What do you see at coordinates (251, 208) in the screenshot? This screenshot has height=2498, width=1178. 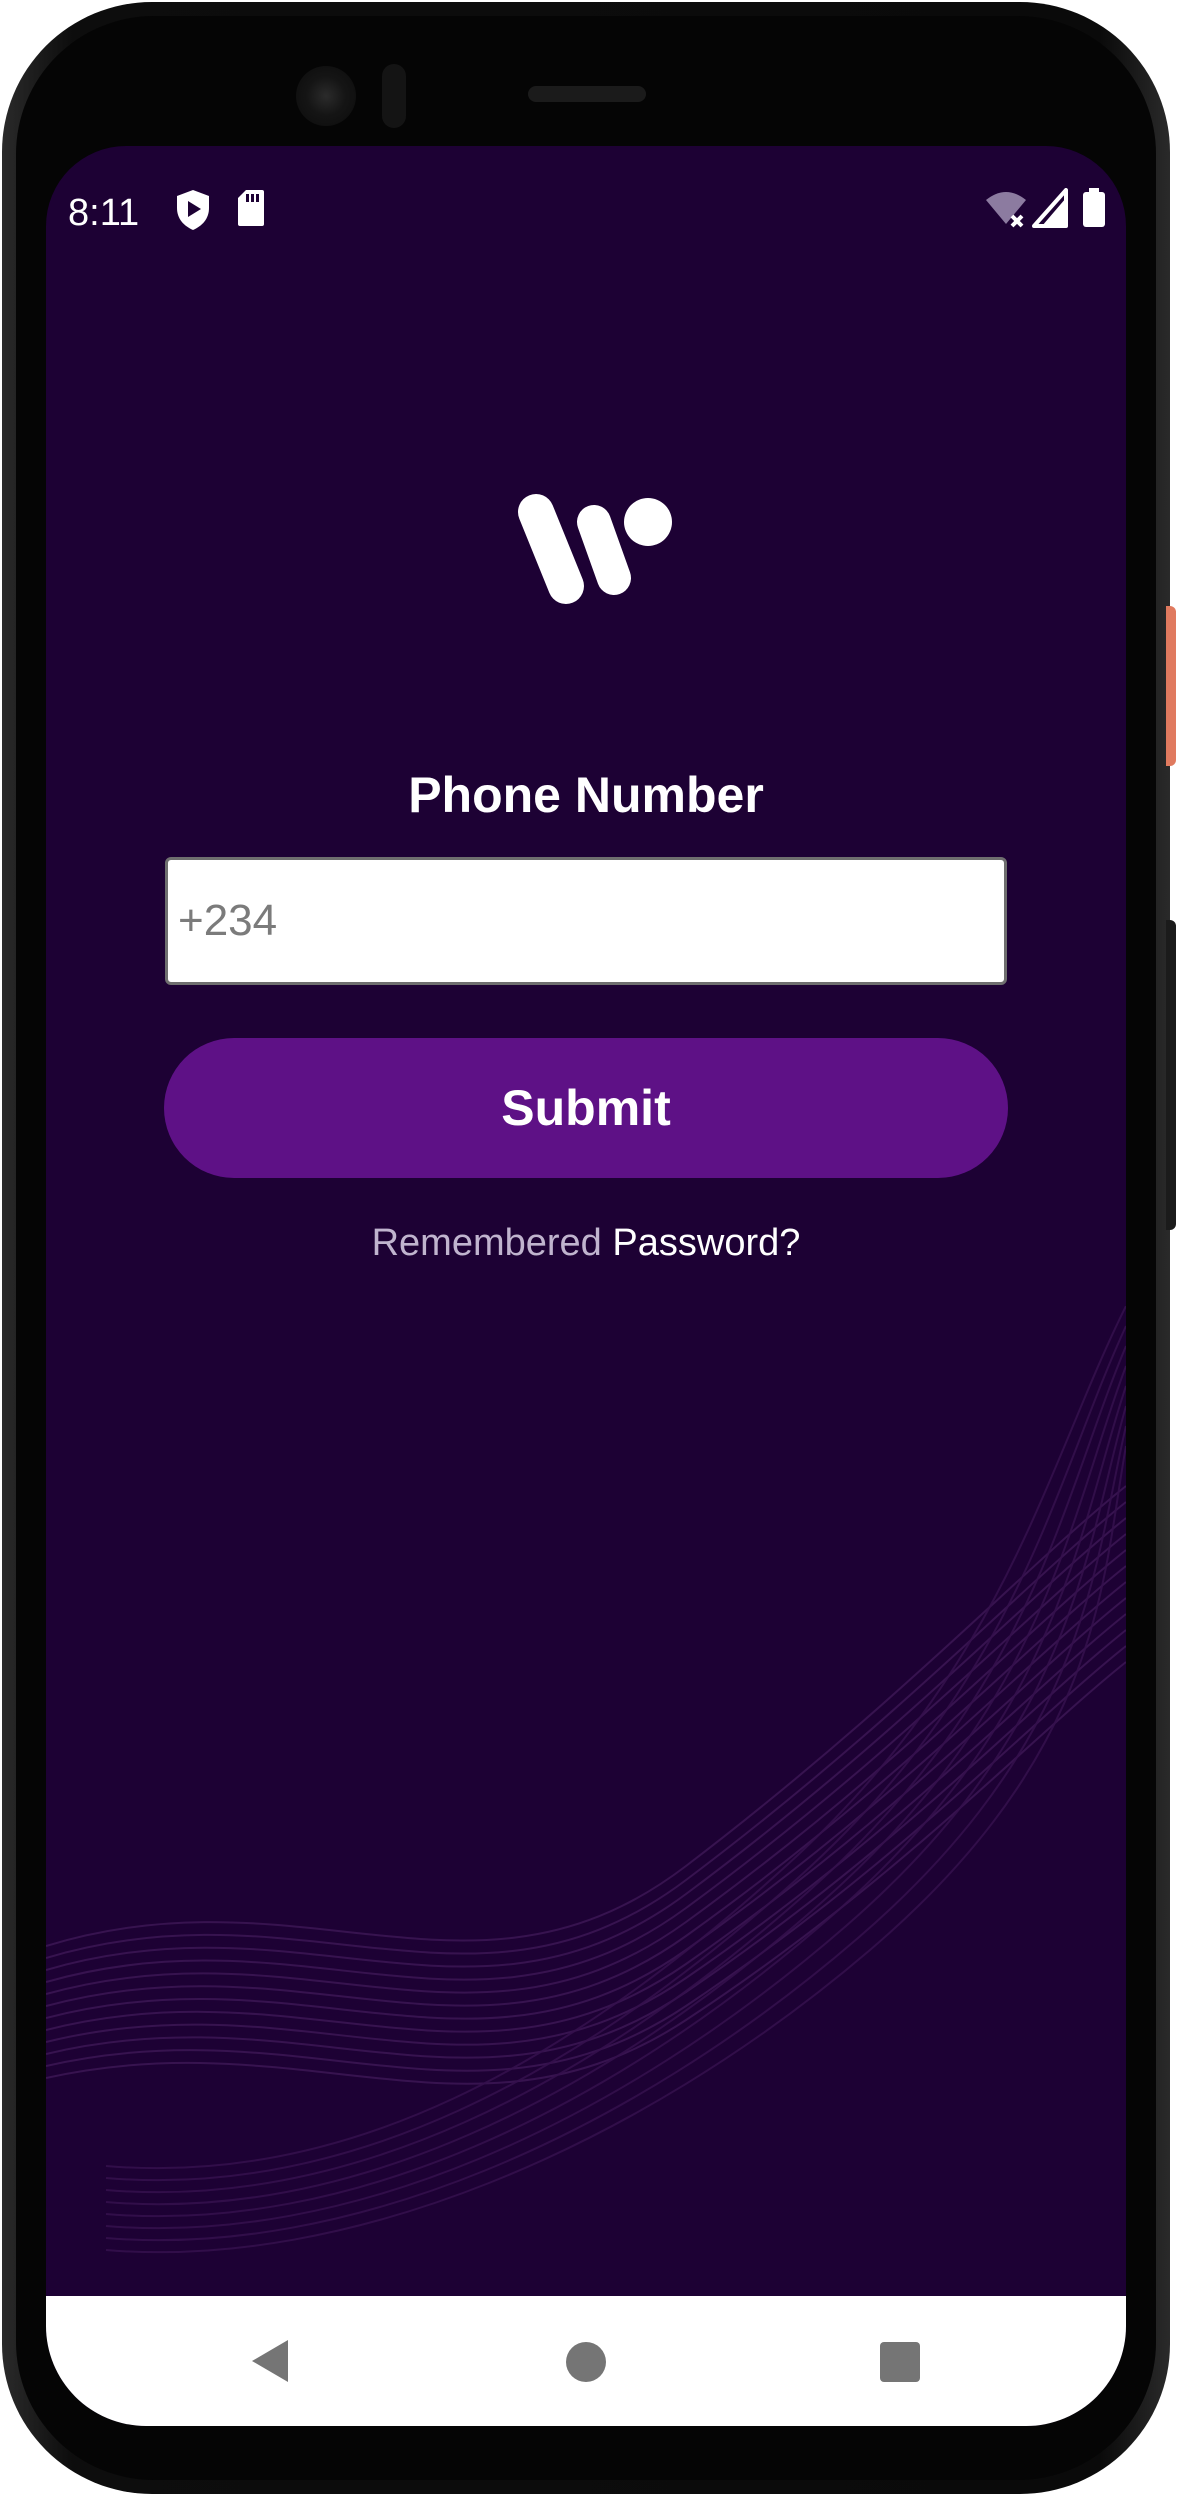 I see `sd-card-icon` at bounding box center [251, 208].